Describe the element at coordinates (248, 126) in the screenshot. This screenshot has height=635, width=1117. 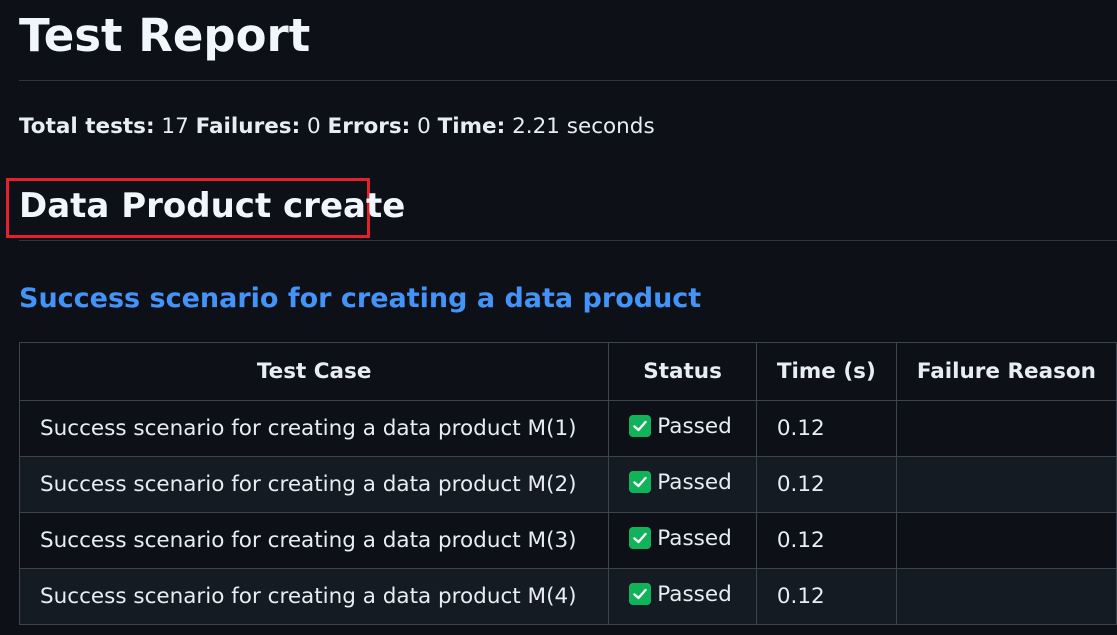
I see `failures-label: Failures:` at that location.